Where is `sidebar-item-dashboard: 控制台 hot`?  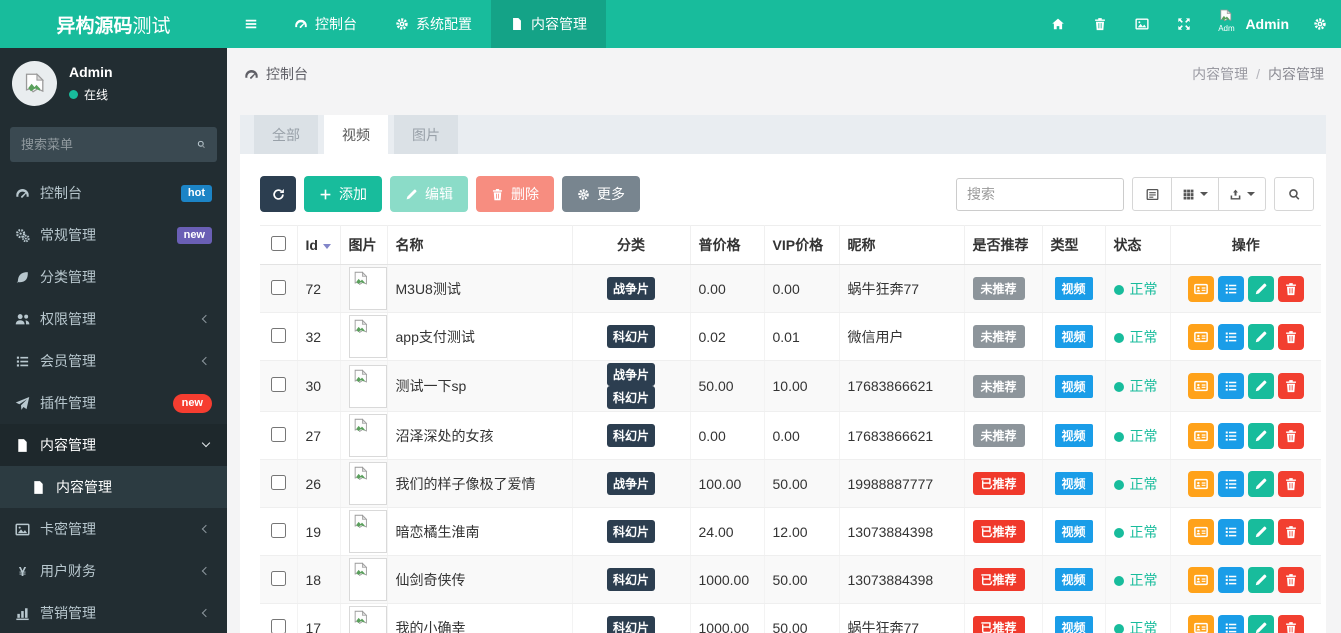 sidebar-item-dashboard: 控制台 hot is located at coordinates (113, 193).